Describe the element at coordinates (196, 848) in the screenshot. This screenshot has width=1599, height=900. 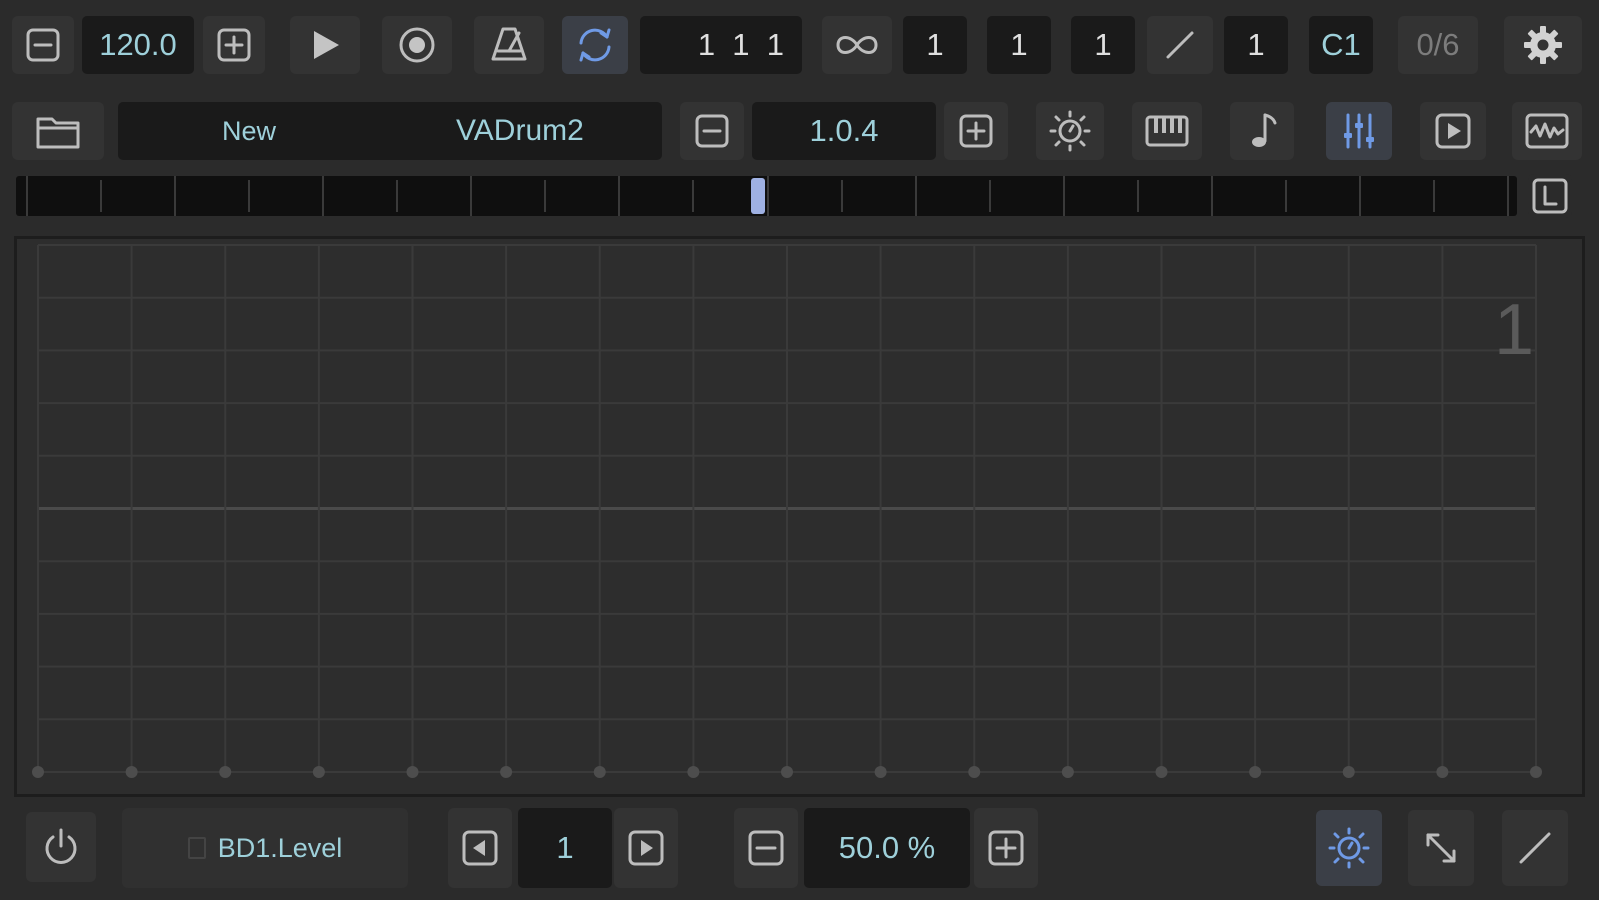
I see `parameter-lock-icon` at that location.